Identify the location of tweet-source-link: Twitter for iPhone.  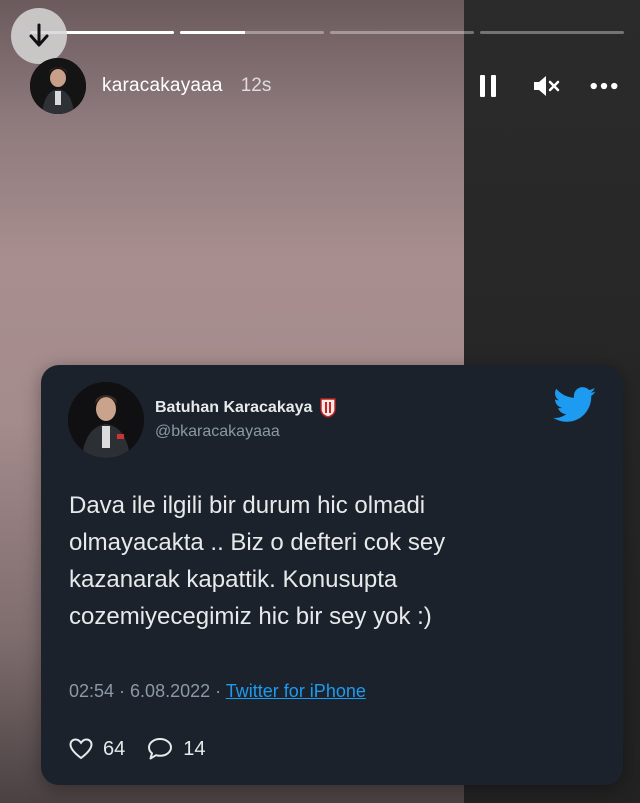
(296, 691).